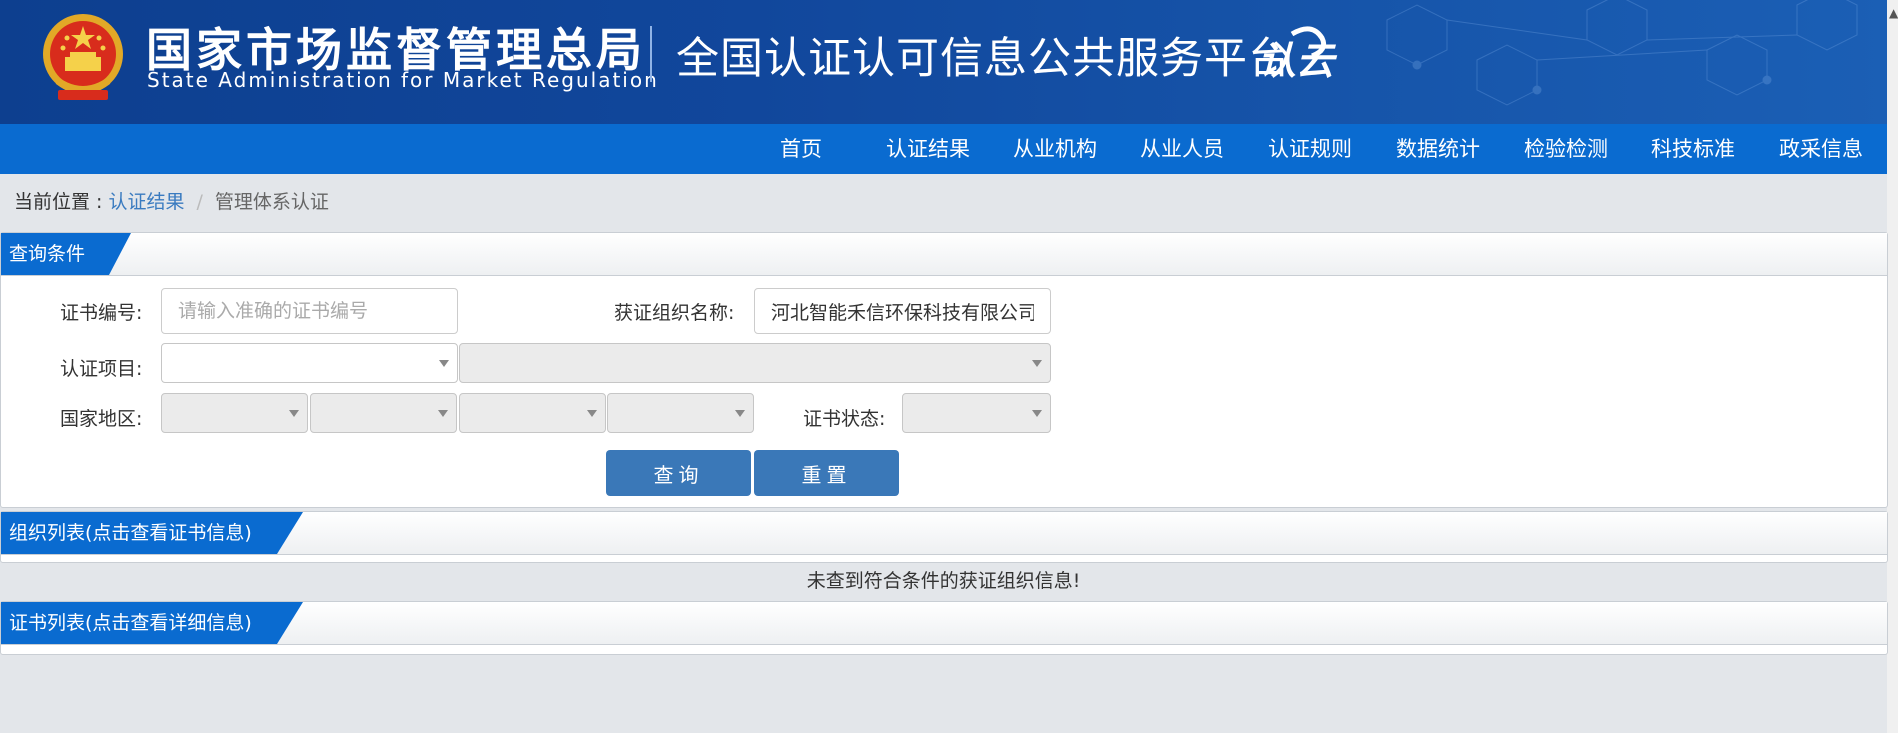 The width and height of the screenshot is (1898, 733). I want to click on nav-item-cert-rules: 认证规则, so click(1310, 149).